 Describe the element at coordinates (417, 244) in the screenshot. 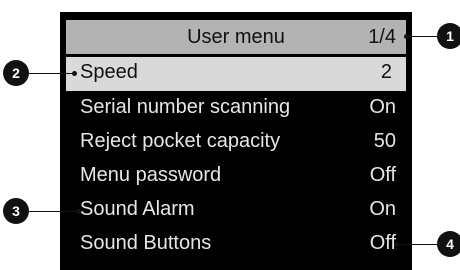

I see `callout-4-leader` at that location.